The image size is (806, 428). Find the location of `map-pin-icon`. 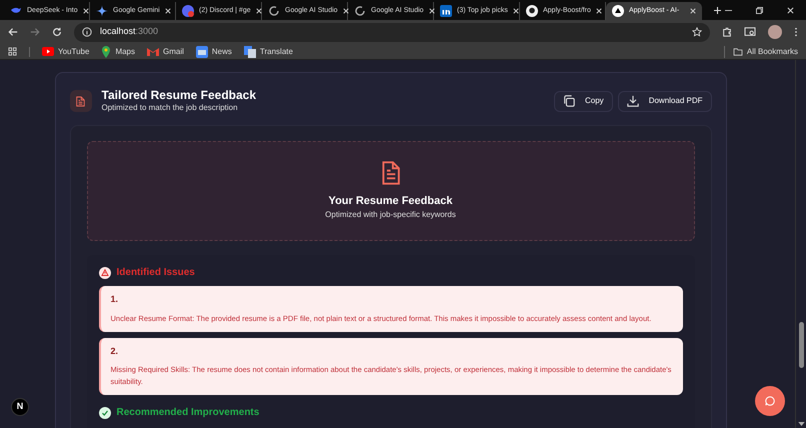

map-pin-icon is located at coordinates (106, 52).